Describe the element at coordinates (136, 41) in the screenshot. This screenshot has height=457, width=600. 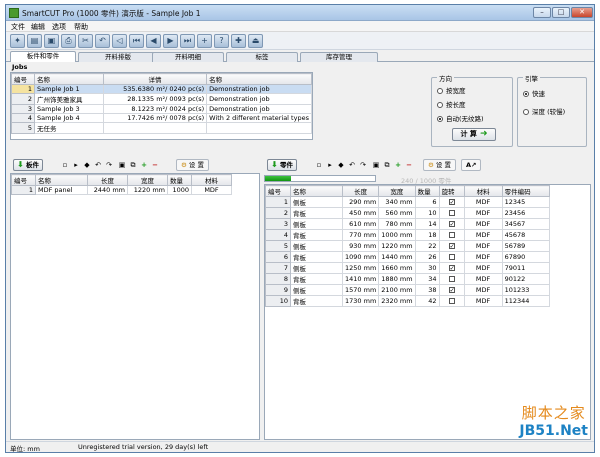
I see `first-icon: ⏮` at that location.